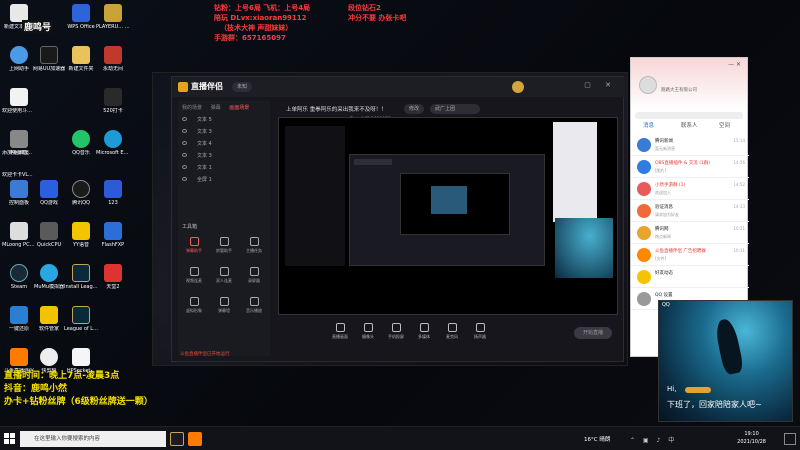  Describe the element at coordinates (452, 331) in the screenshot. I see `microphone-button: 麦克风` at that location.